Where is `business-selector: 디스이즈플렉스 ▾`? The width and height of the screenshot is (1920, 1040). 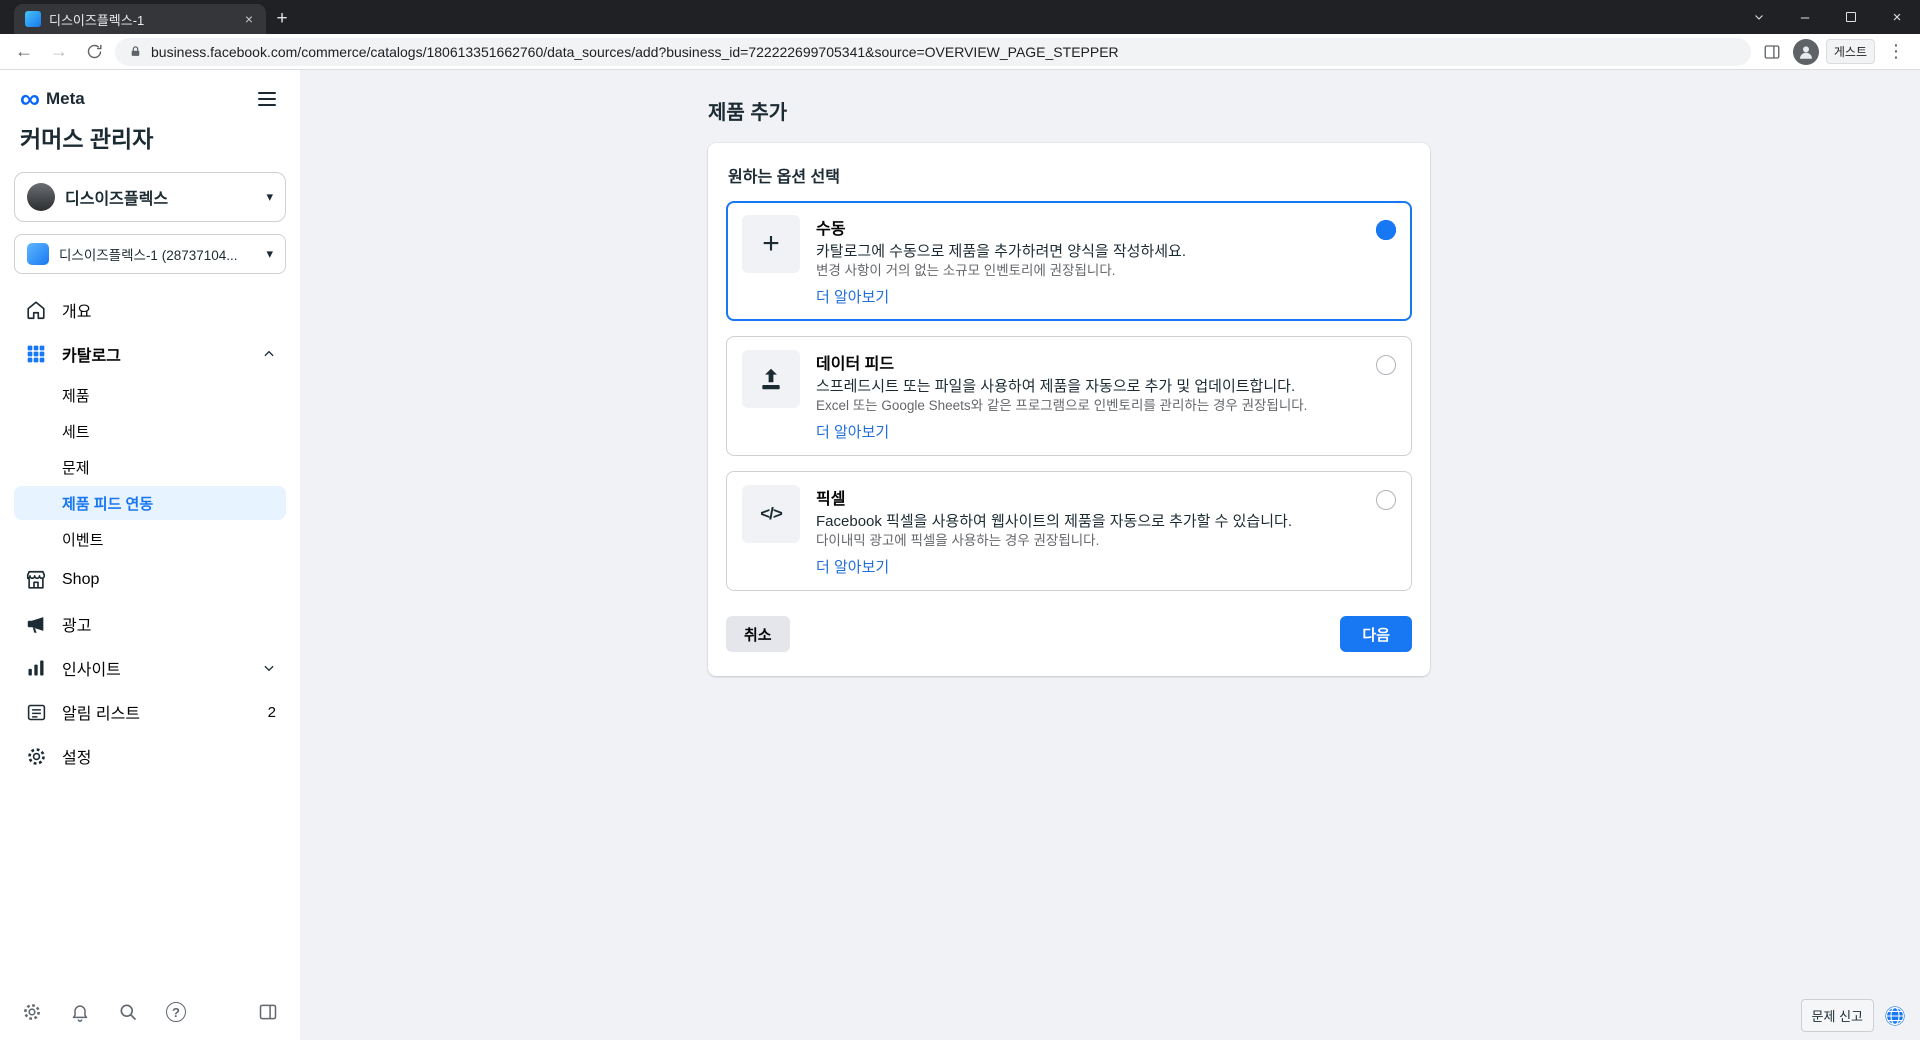 business-selector: 디스이즈플렉스 ▾ is located at coordinates (150, 197).